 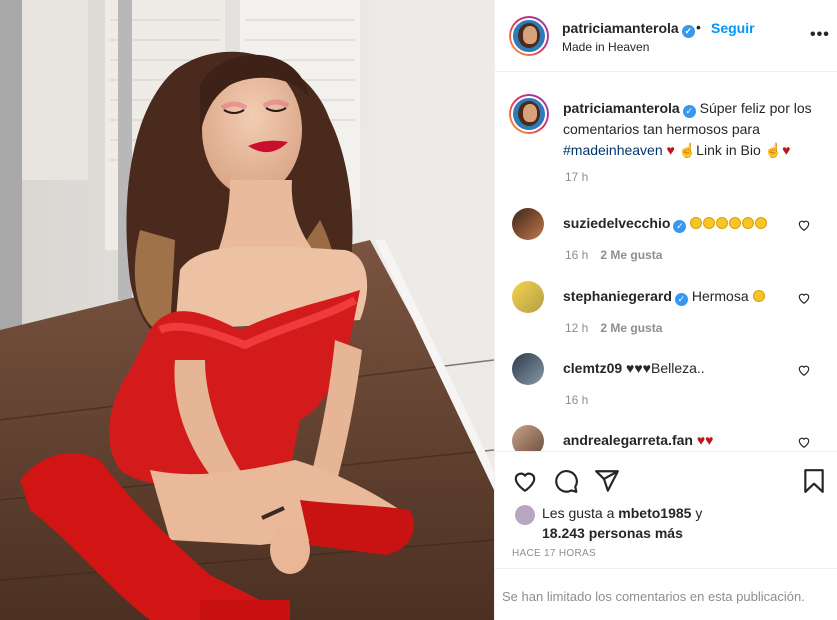 I want to click on comment-item: clemtz09 ♥♥♥Belleza.. 16 h, so click(x=666, y=389).